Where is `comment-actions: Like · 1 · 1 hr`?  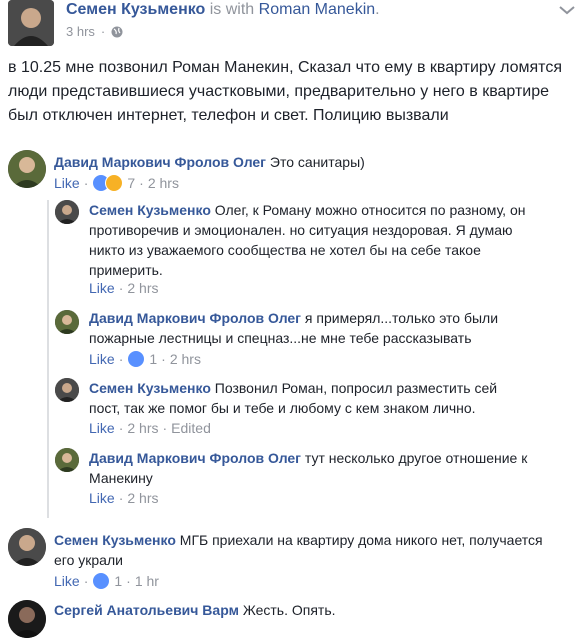 comment-actions: Like · 1 · 1 hr is located at coordinates (106, 581).